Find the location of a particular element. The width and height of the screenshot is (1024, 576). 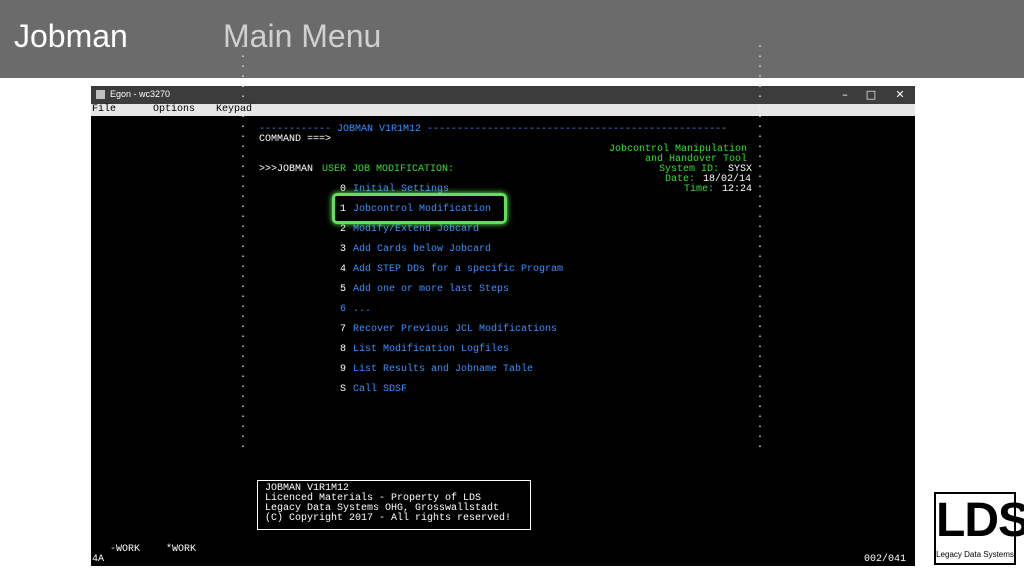

close-button: ✕ is located at coordinates (900, 95).